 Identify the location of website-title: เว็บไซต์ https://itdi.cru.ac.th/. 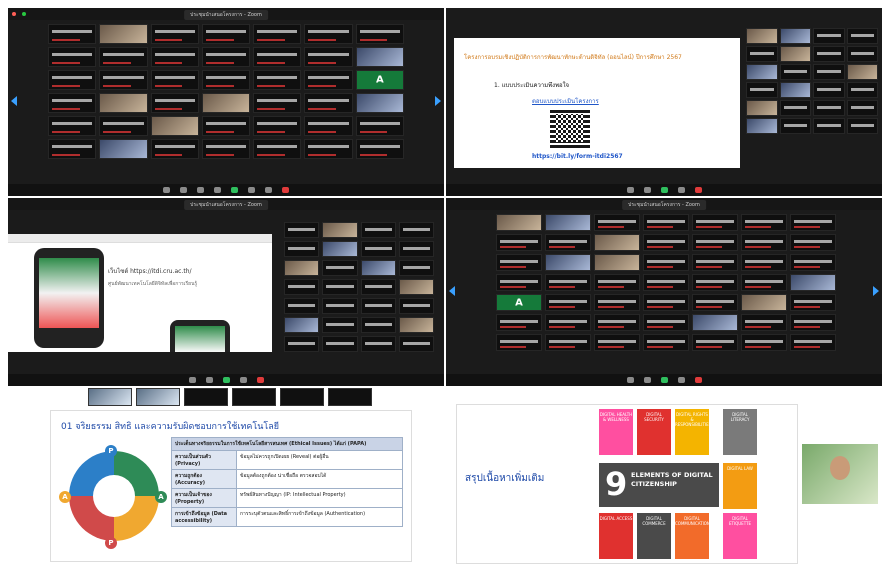
(150, 271).